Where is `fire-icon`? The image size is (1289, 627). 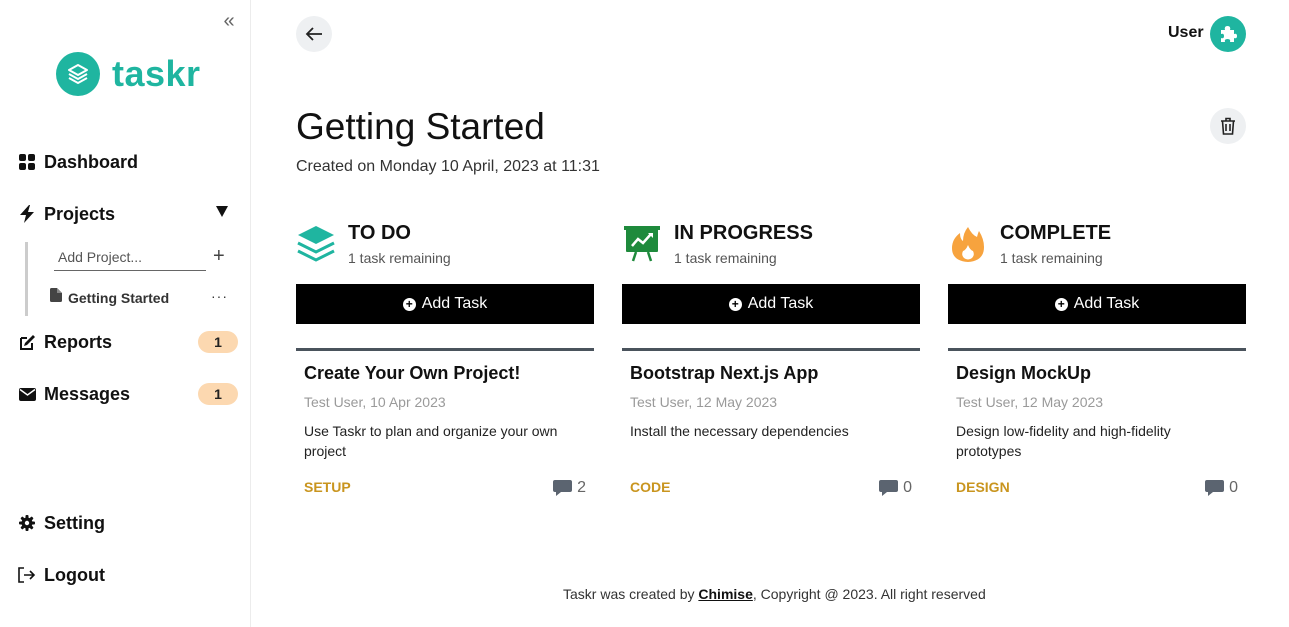 fire-icon is located at coordinates (968, 244).